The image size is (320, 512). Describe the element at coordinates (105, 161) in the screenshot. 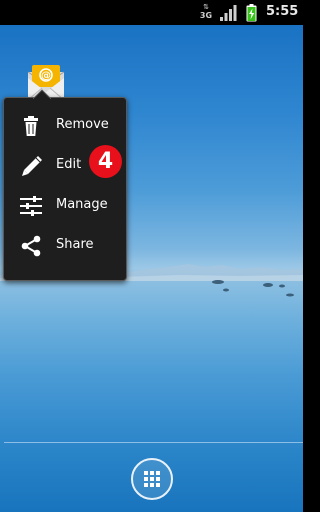

I see `step-number-badge: 4` at that location.